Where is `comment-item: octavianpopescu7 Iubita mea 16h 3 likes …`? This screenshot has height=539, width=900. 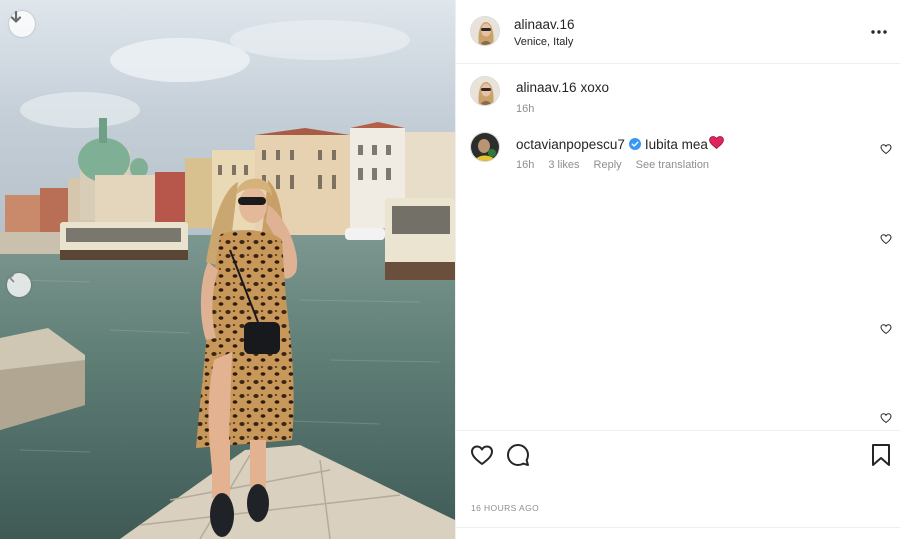
comment-item: octavianpopescu7 Iubita mea 16h 3 likes … is located at coordinates (678, 155).